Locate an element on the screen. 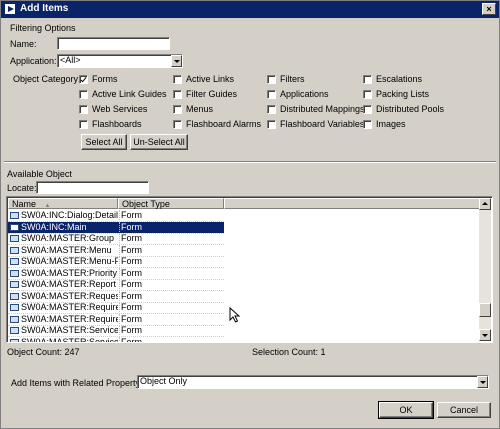 The height and width of the screenshot is (429, 500). row-name-text: SW0A:MASTER:Menu is located at coordinates (66, 249).